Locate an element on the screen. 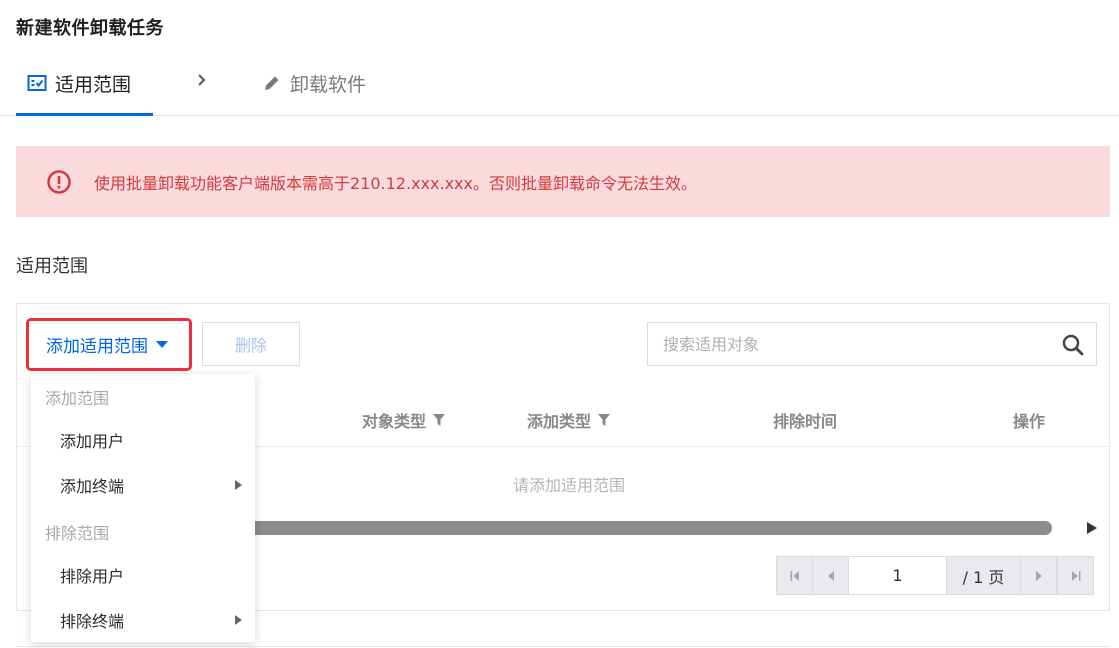 The image size is (1119, 648). column-object-type-label: 对象类型 is located at coordinates (394, 421).